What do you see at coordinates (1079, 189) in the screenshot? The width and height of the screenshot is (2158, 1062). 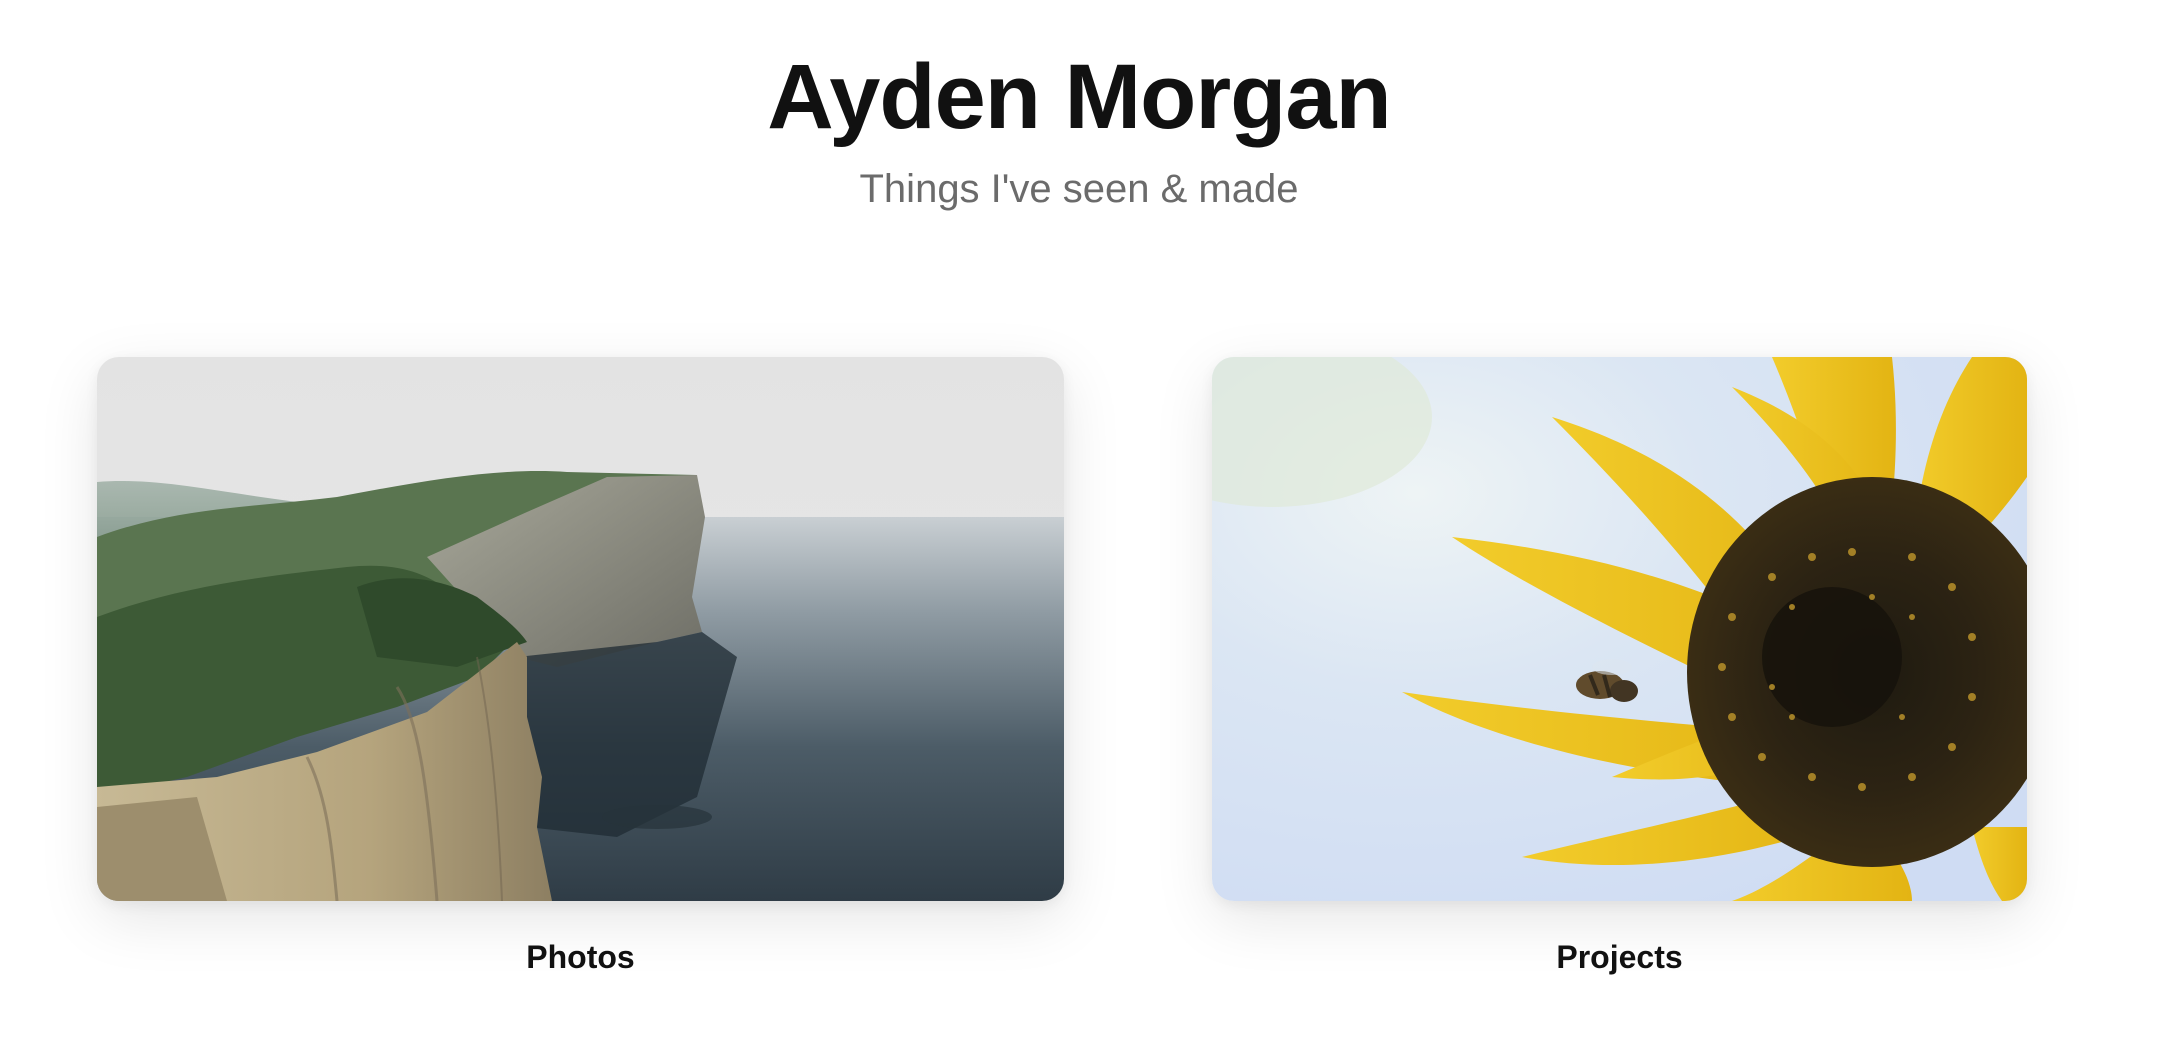 I see `site-subtitle: Things I've seen & made` at bounding box center [1079, 189].